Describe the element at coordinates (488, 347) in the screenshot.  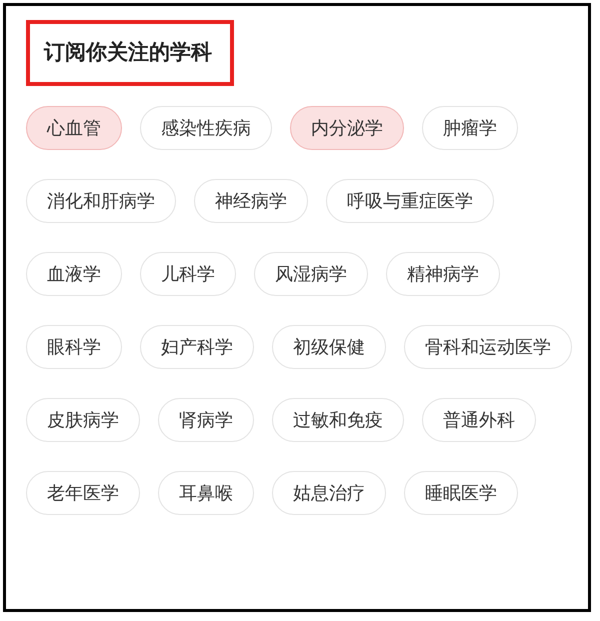
I see `subject-tag: 骨科和运动医学` at that location.